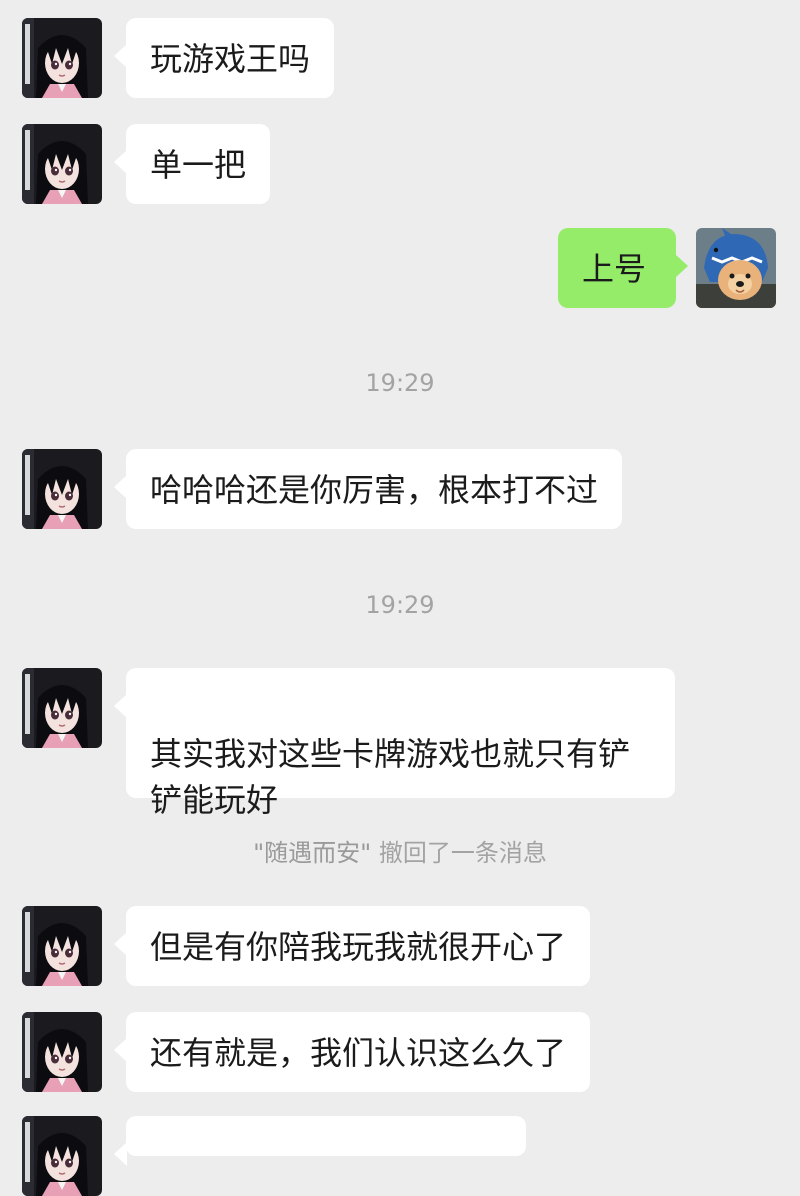  I want to click on message-bubble: 还有就是，我们认识这么久了, so click(352, 1052).